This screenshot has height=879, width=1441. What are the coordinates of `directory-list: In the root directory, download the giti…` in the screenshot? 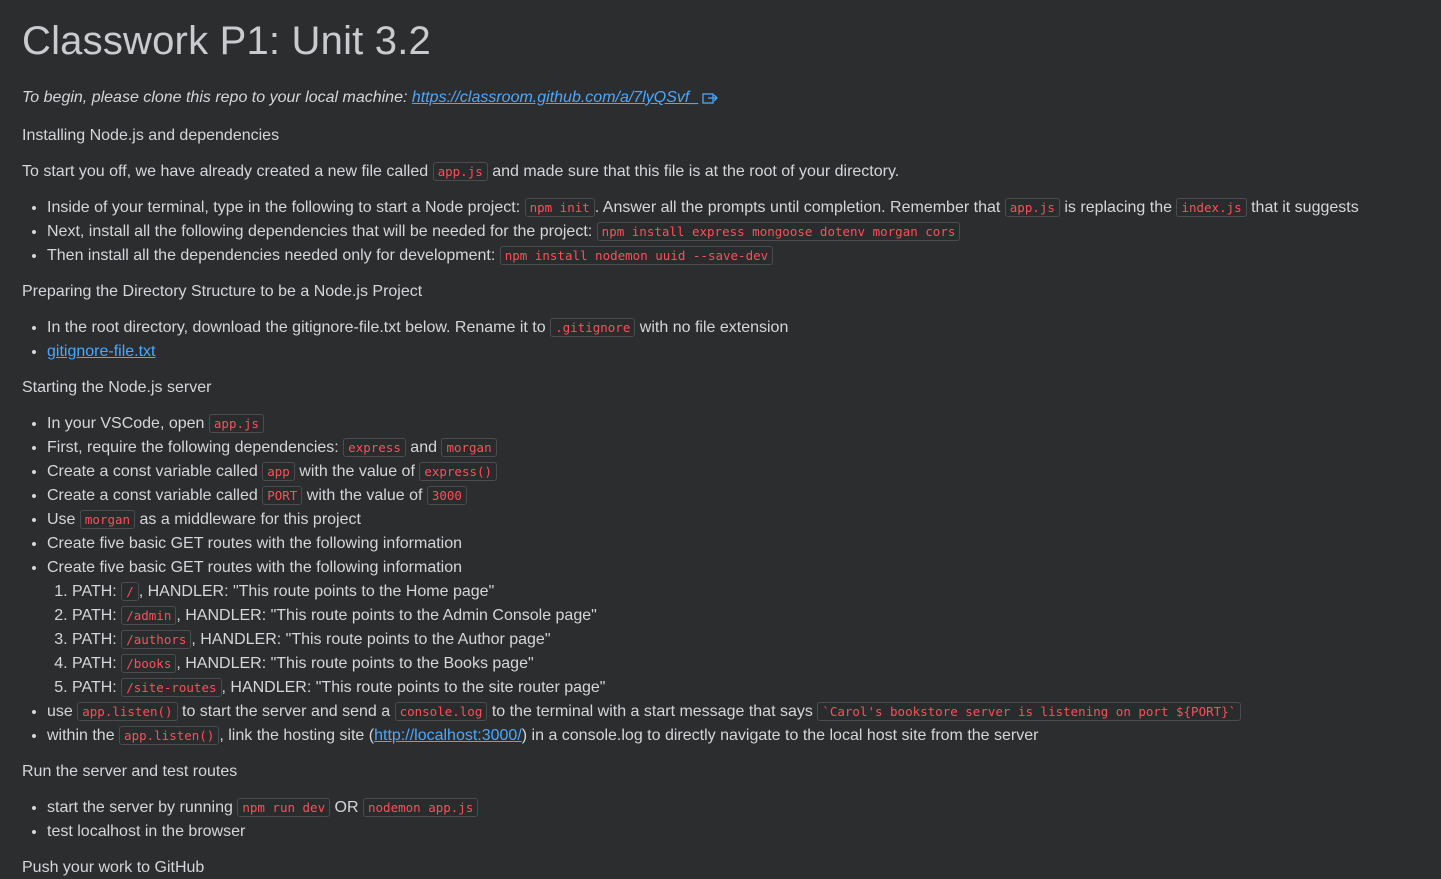 It's located at (720, 340).